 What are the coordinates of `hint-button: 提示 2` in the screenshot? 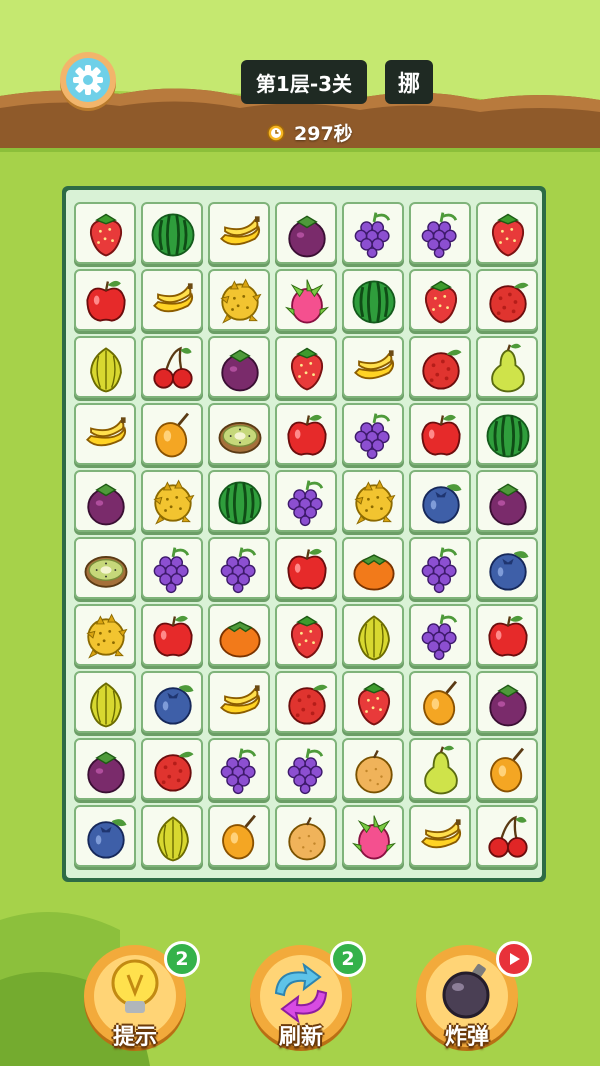 It's located at (142, 995).